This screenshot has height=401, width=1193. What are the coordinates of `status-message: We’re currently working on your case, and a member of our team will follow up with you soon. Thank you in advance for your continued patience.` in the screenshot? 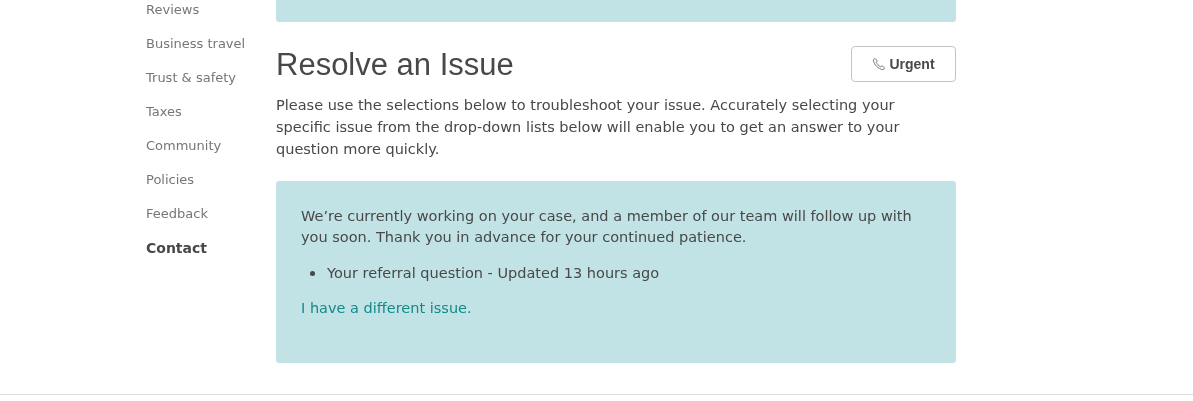 It's located at (607, 227).